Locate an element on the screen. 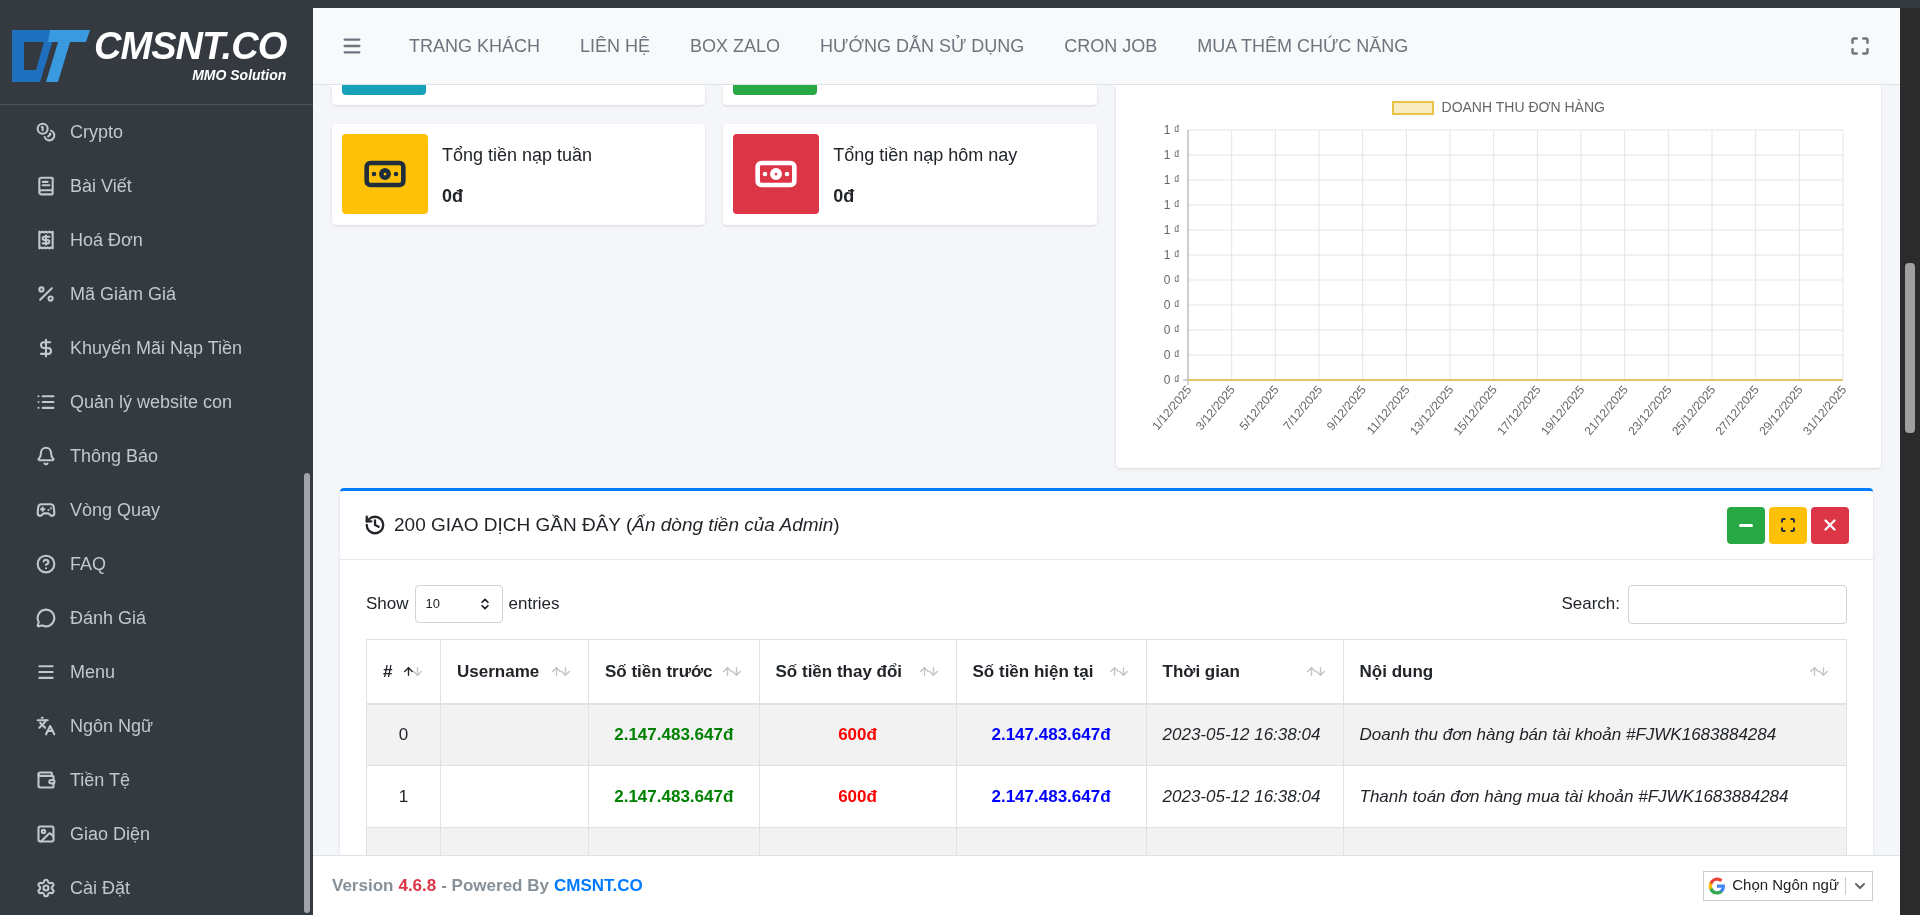 This screenshot has height=915, width=1920. sidebar-item: Tiền Tệ is located at coordinates (156, 780).